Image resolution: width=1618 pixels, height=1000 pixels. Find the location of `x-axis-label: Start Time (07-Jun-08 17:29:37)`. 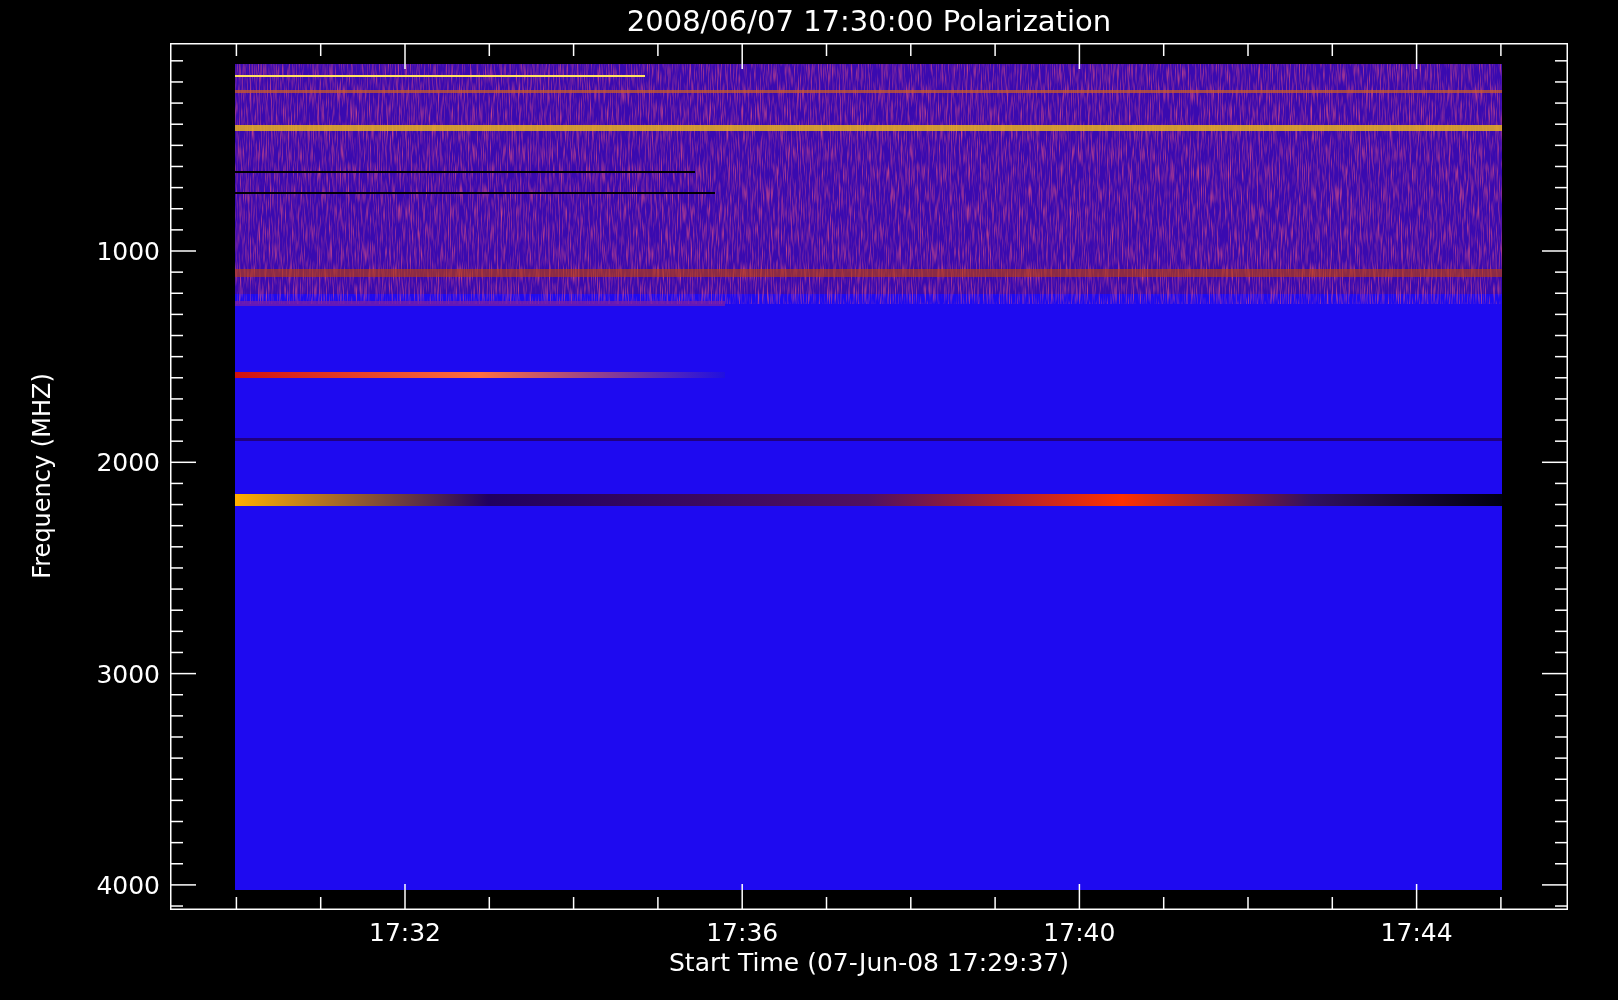

x-axis-label: Start Time (07-Jun-08 17:29:37) is located at coordinates (869, 962).